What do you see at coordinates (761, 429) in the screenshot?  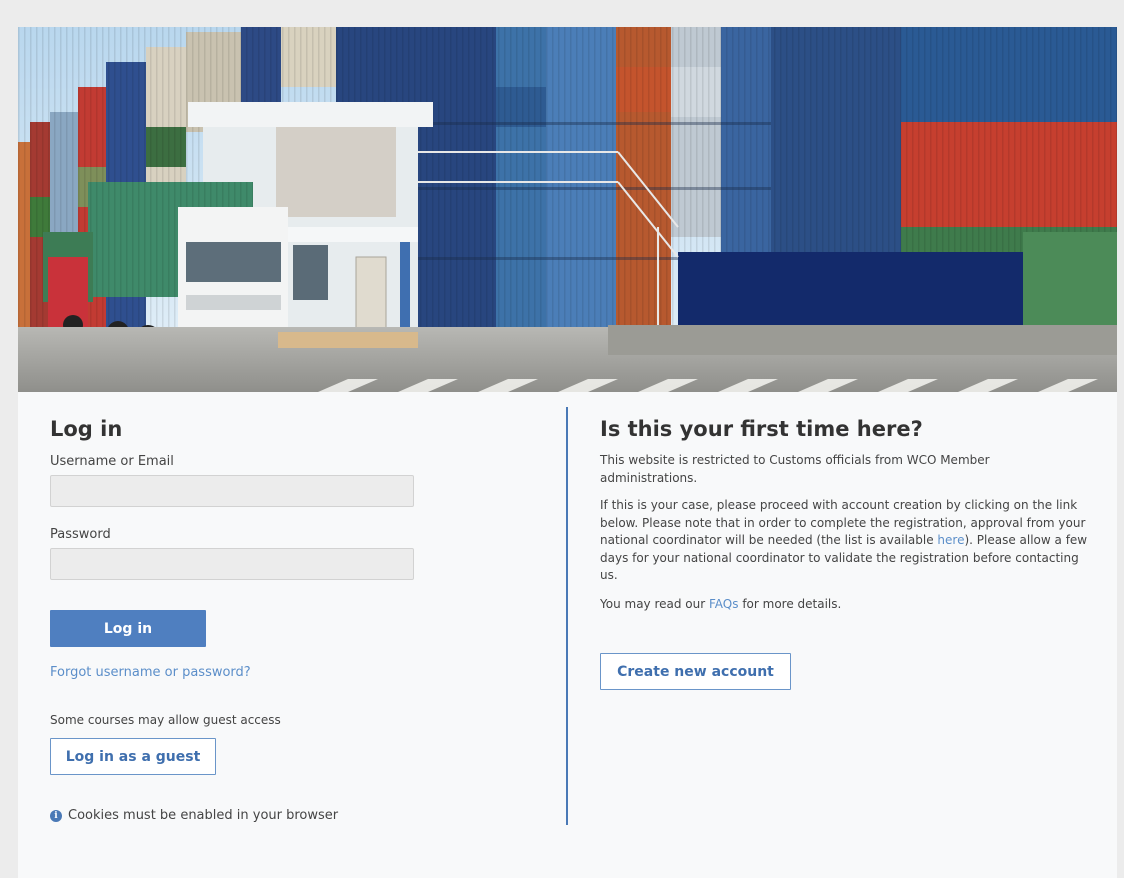 I see `signup-heading: Is this your first time here?` at bounding box center [761, 429].